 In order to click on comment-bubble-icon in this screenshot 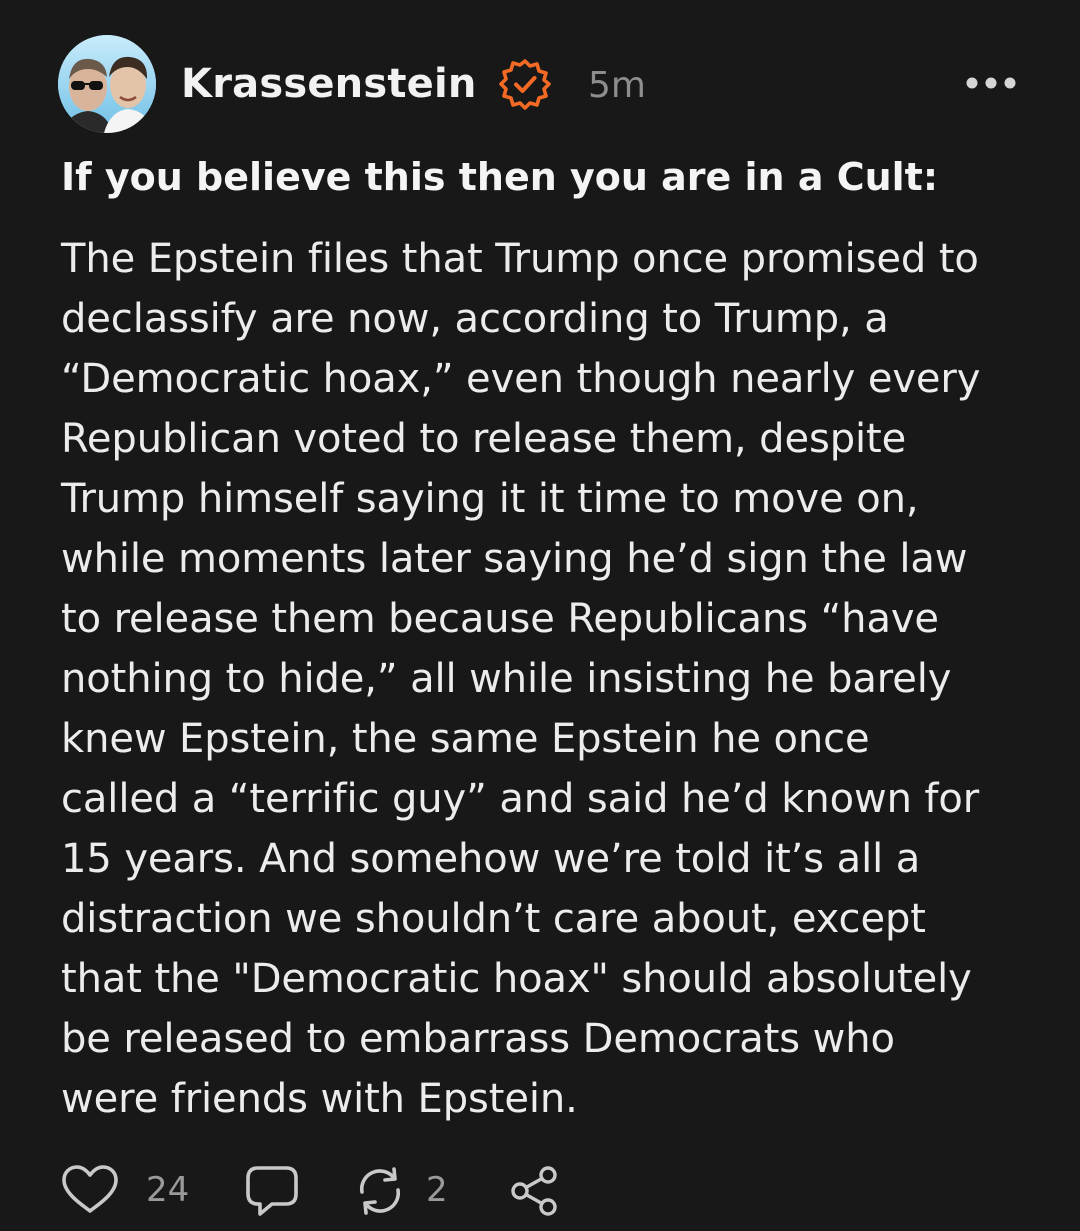, I will do `click(272, 1191)`.